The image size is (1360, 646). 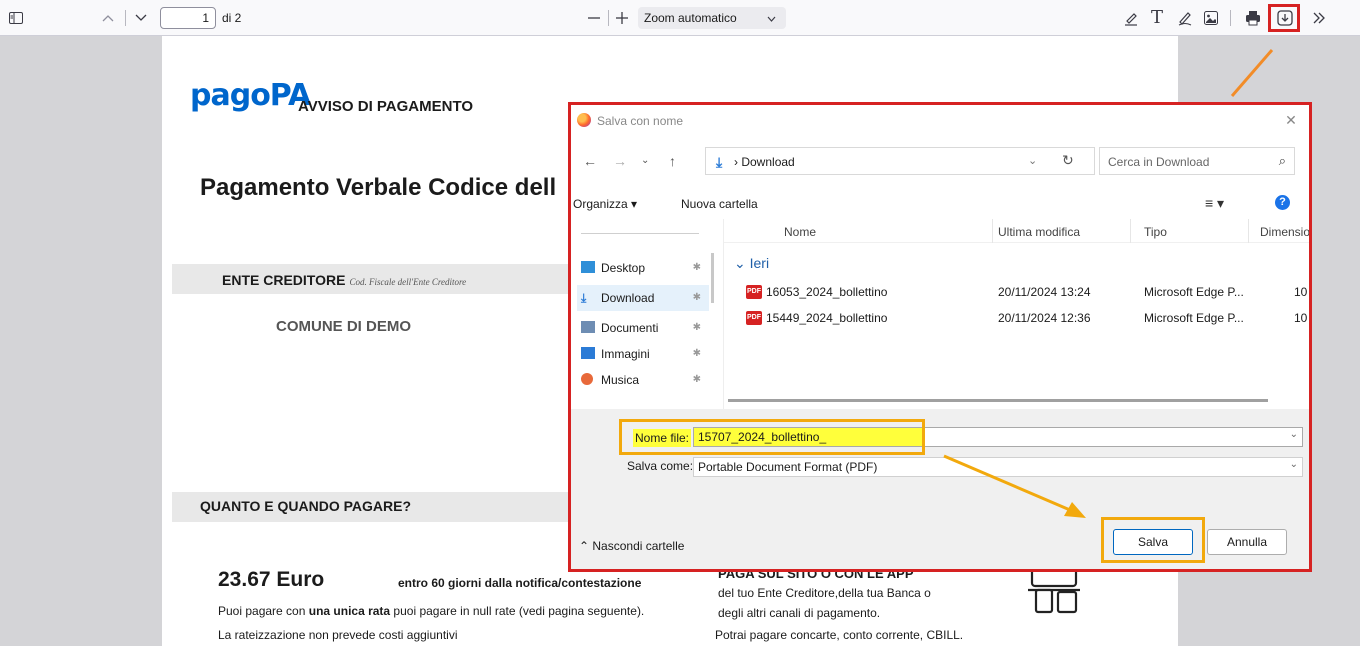 What do you see at coordinates (640, 233) in the screenshot?
I see `nav-divider` at bounding box center [640, 233].